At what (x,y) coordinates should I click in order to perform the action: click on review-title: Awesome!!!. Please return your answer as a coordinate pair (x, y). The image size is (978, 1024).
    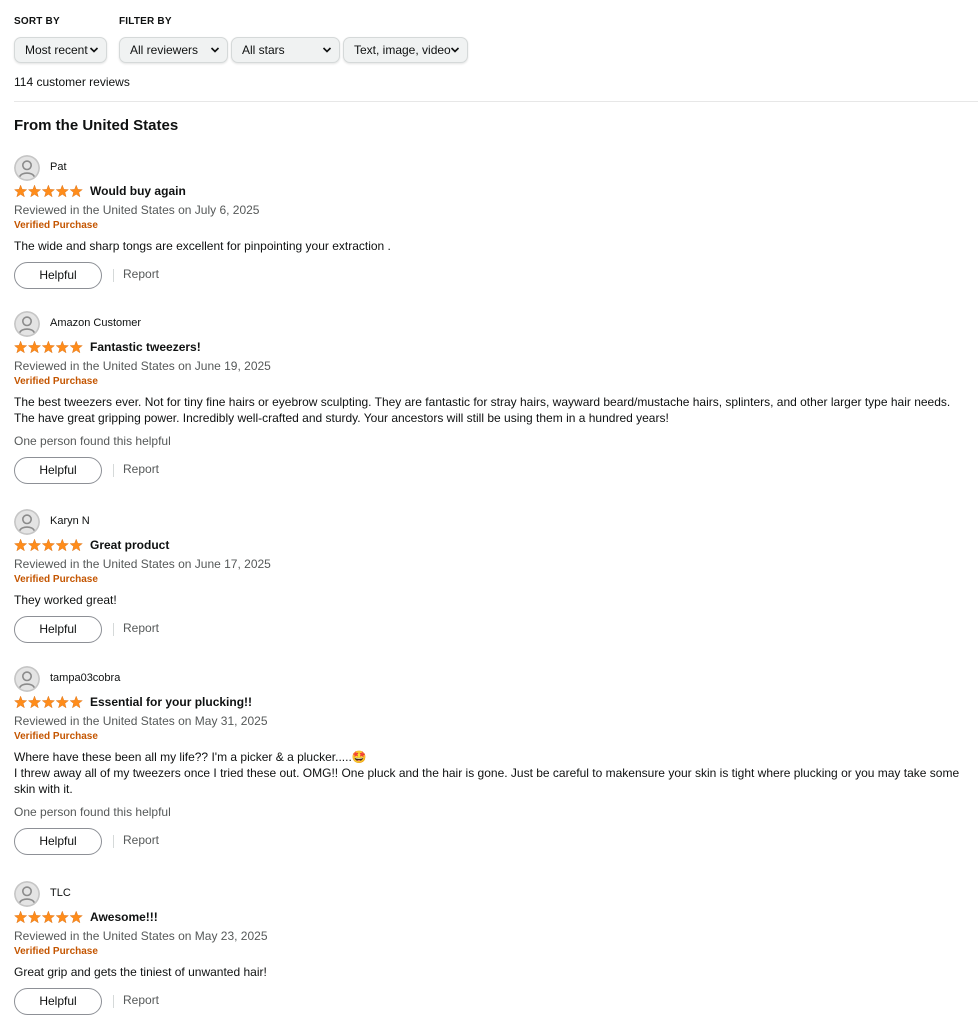
    Looking at the image, I should click on (124, 917).